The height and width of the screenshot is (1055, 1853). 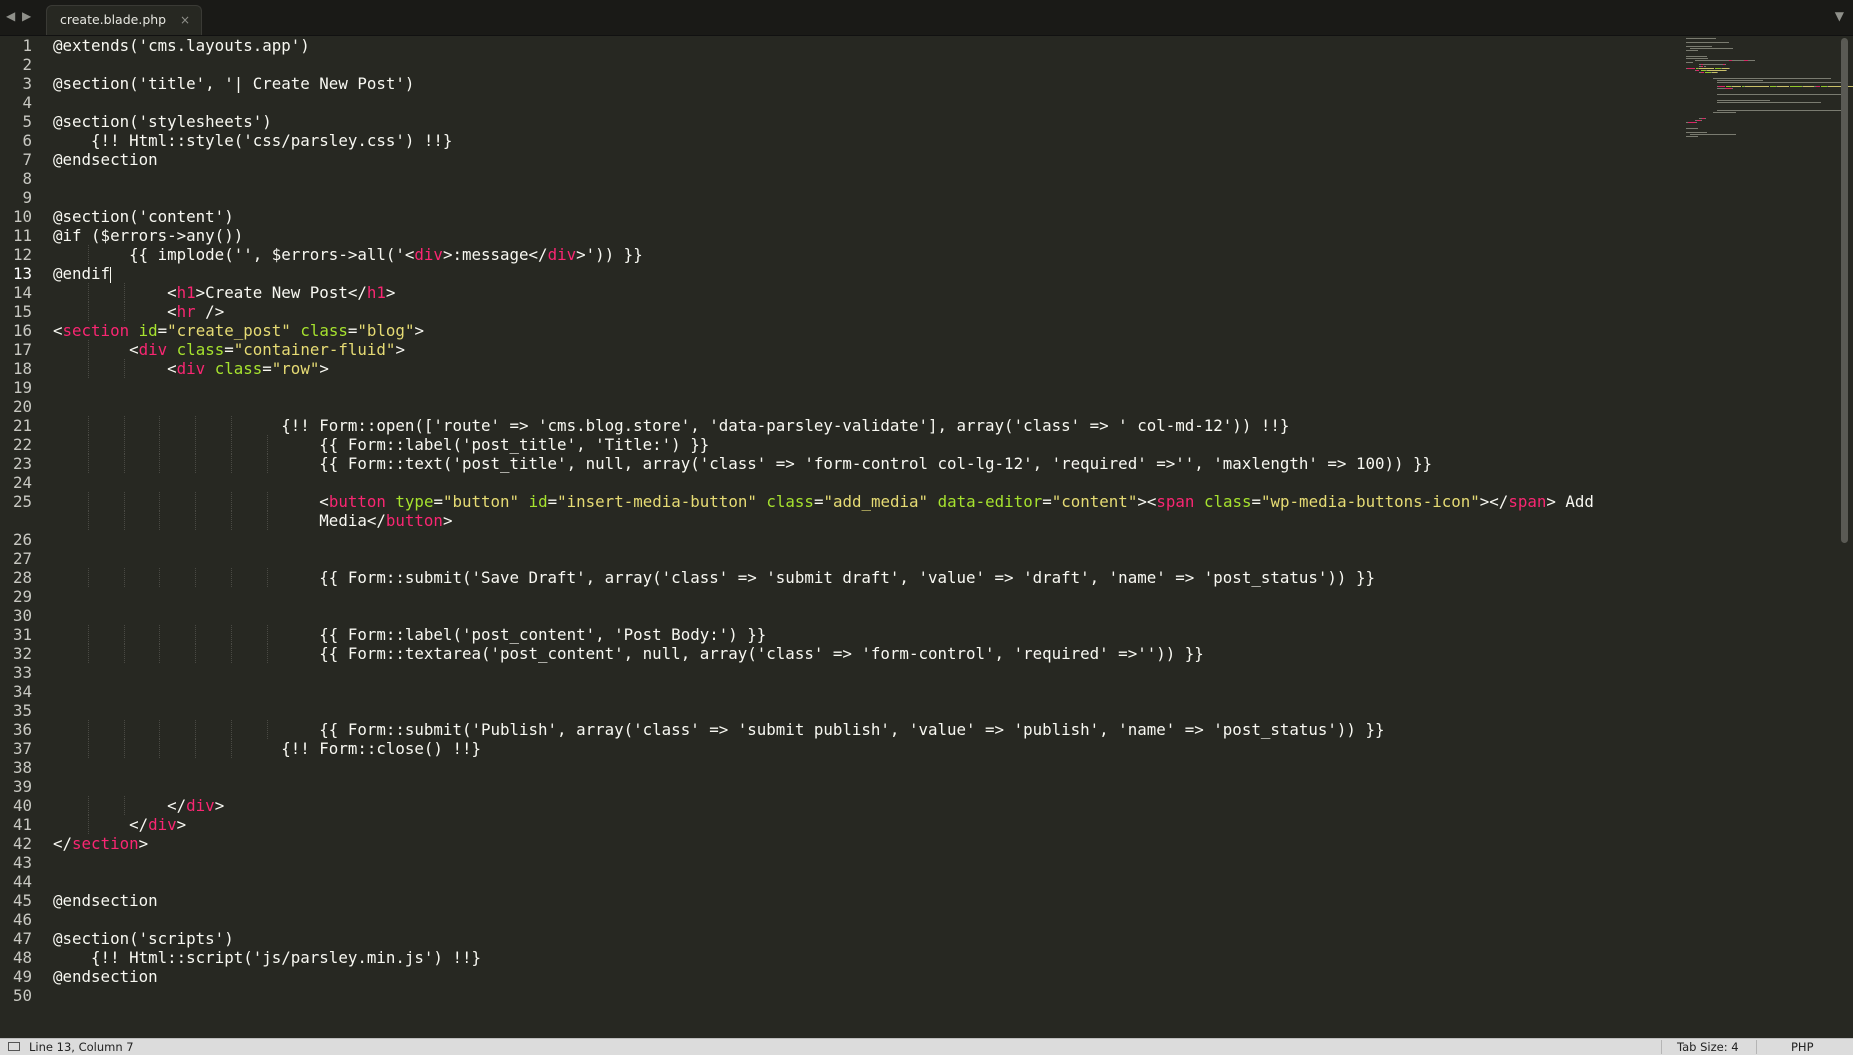 What do you see at coordinates (428, 254) in the screenshot?
I see `code-token: div` at bounding box center [428, 254].